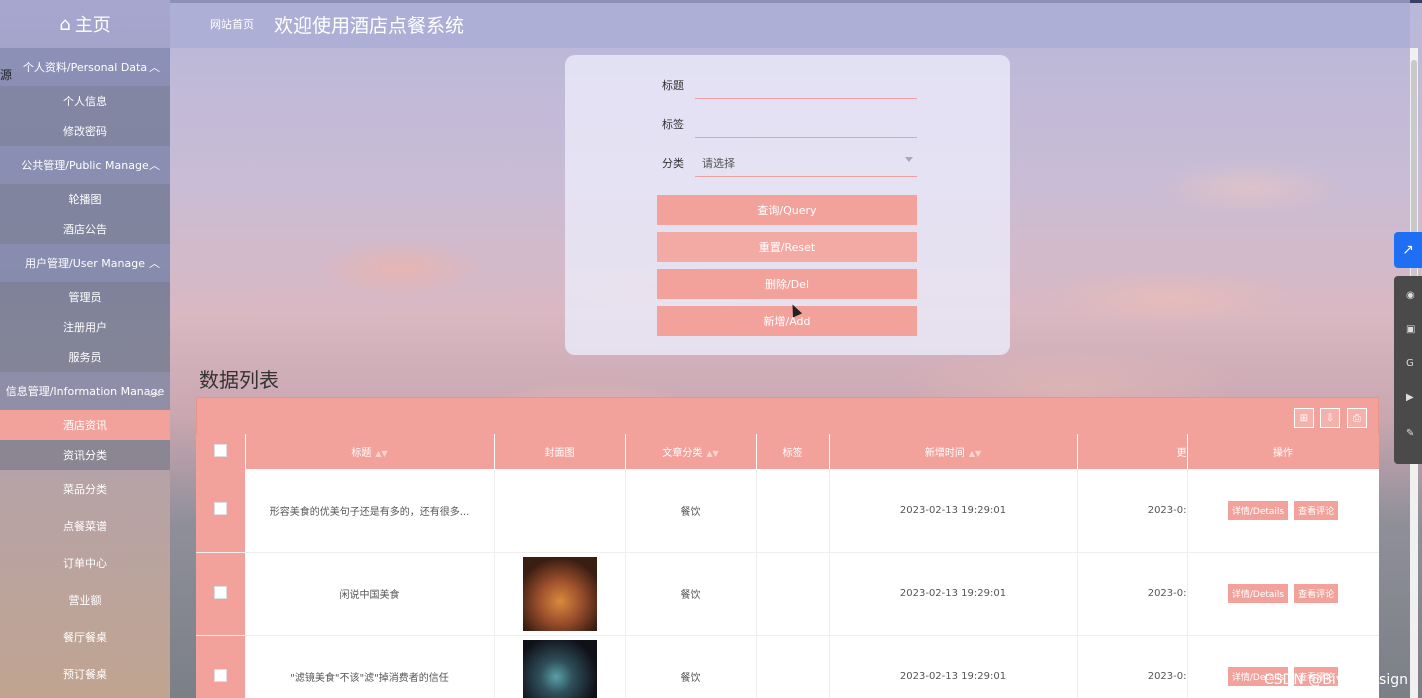 This screenshot has width=1422, height=698. I want to click on row-title: 闲说中国美食, so click(370, 594).